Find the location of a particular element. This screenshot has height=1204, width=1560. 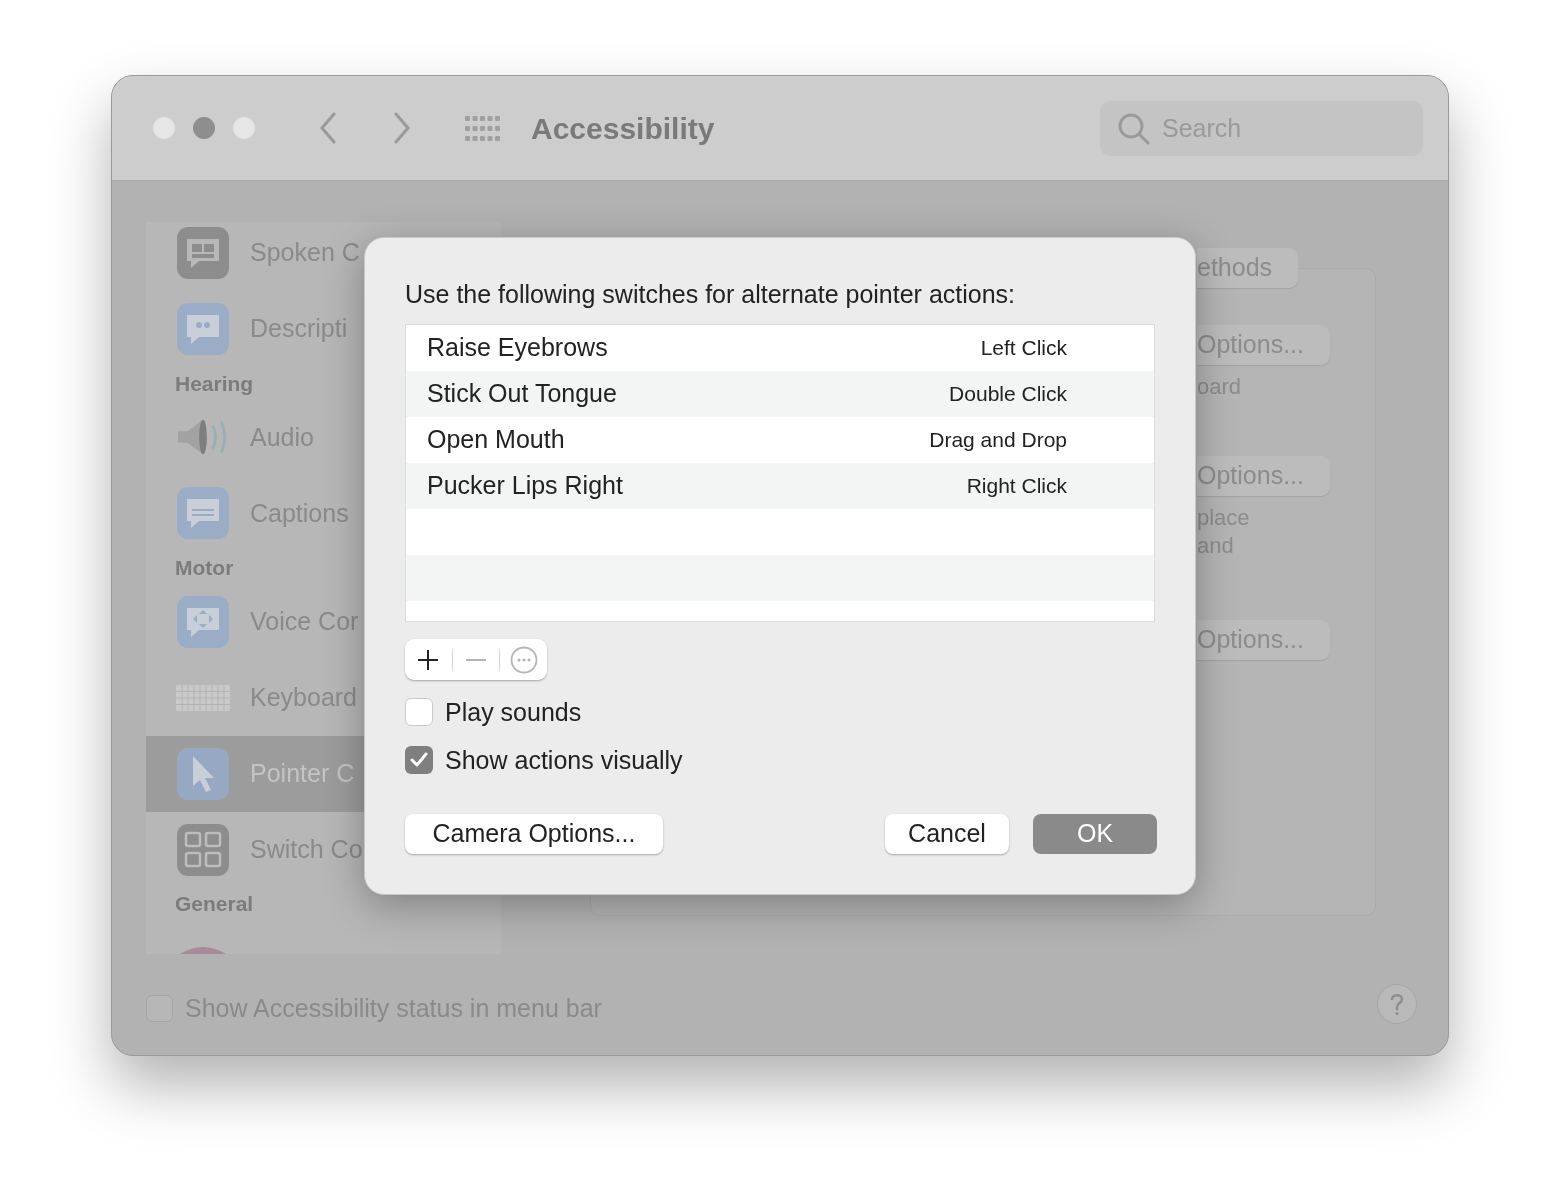

question-icon is located at coordinates (1397, 1004).